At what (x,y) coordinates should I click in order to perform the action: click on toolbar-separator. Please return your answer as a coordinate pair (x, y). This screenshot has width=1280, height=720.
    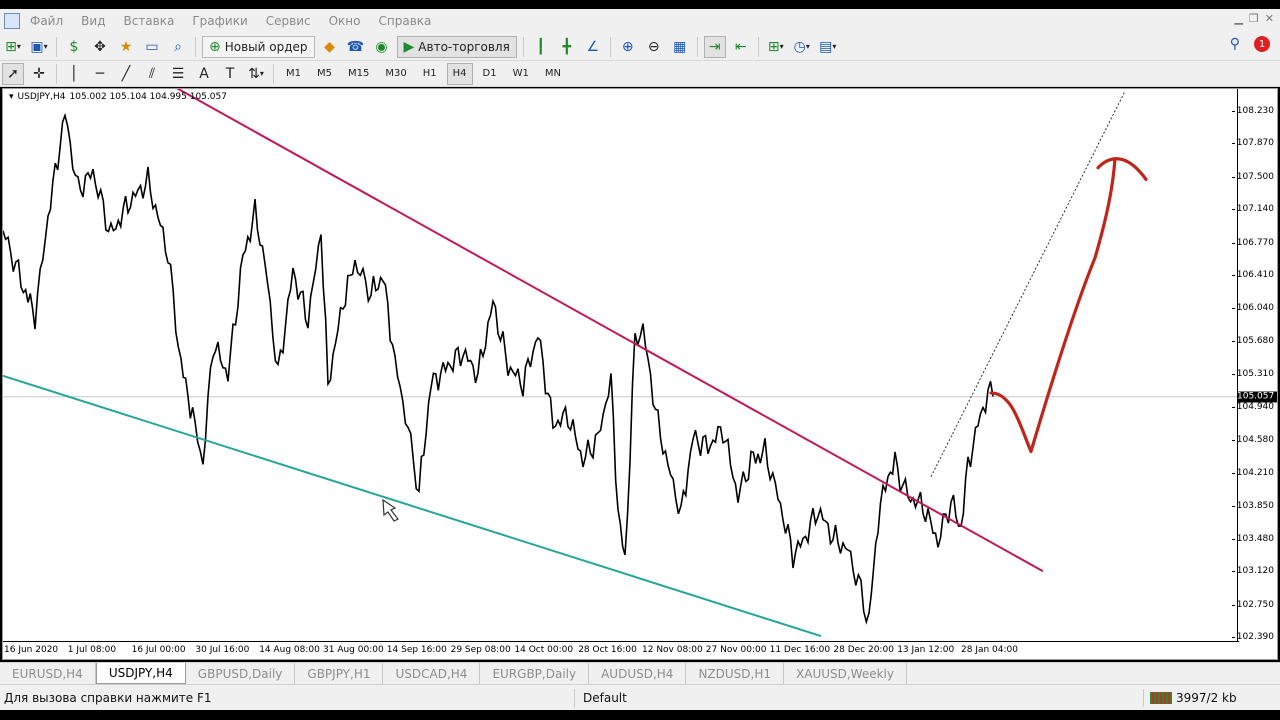
    Looking at the image, I should click on (56, 73).